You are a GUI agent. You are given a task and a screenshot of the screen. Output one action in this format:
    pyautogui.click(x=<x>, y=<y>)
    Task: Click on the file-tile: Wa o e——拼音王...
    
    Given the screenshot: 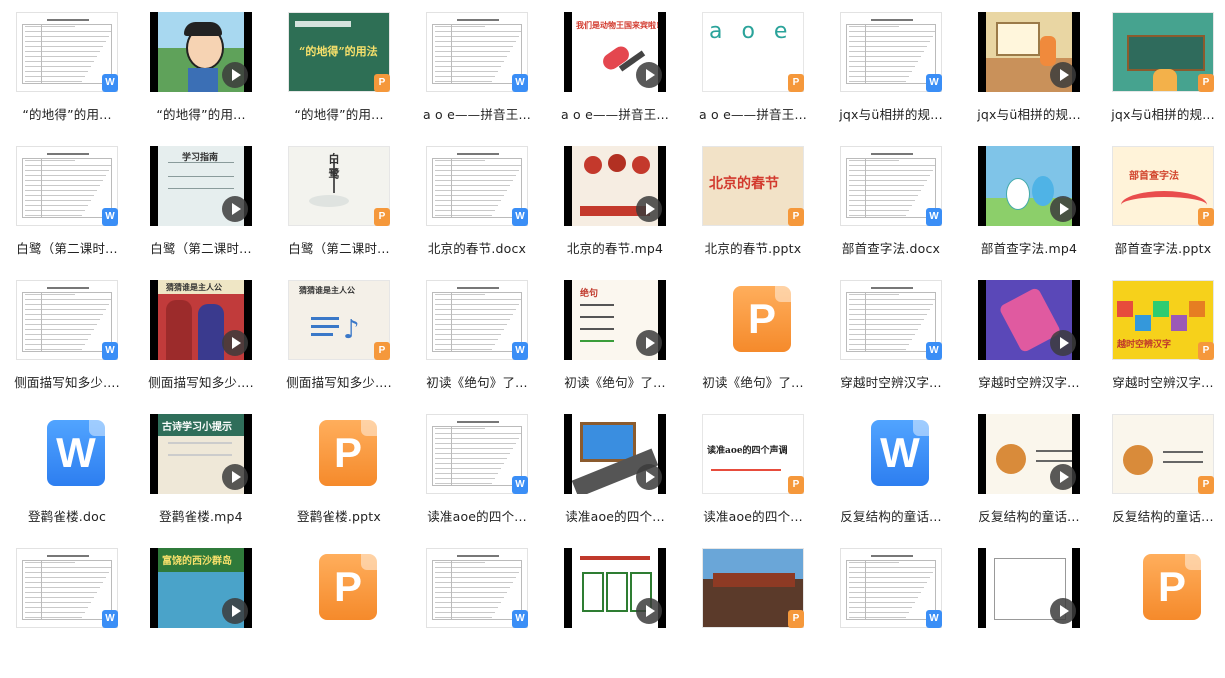 What is the action you would take?
    pyautogui.click(x=477, y=77)
    